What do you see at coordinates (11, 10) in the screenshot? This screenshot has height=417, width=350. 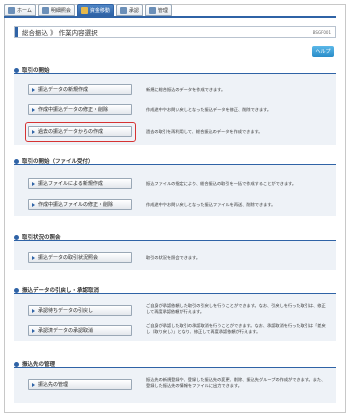 I see `home-icon` at bounding box center [11, 10].